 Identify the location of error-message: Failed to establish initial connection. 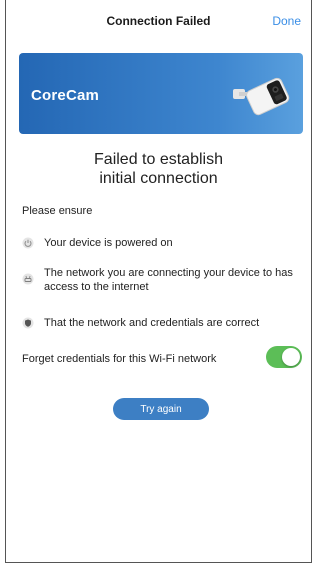
(158, 169).